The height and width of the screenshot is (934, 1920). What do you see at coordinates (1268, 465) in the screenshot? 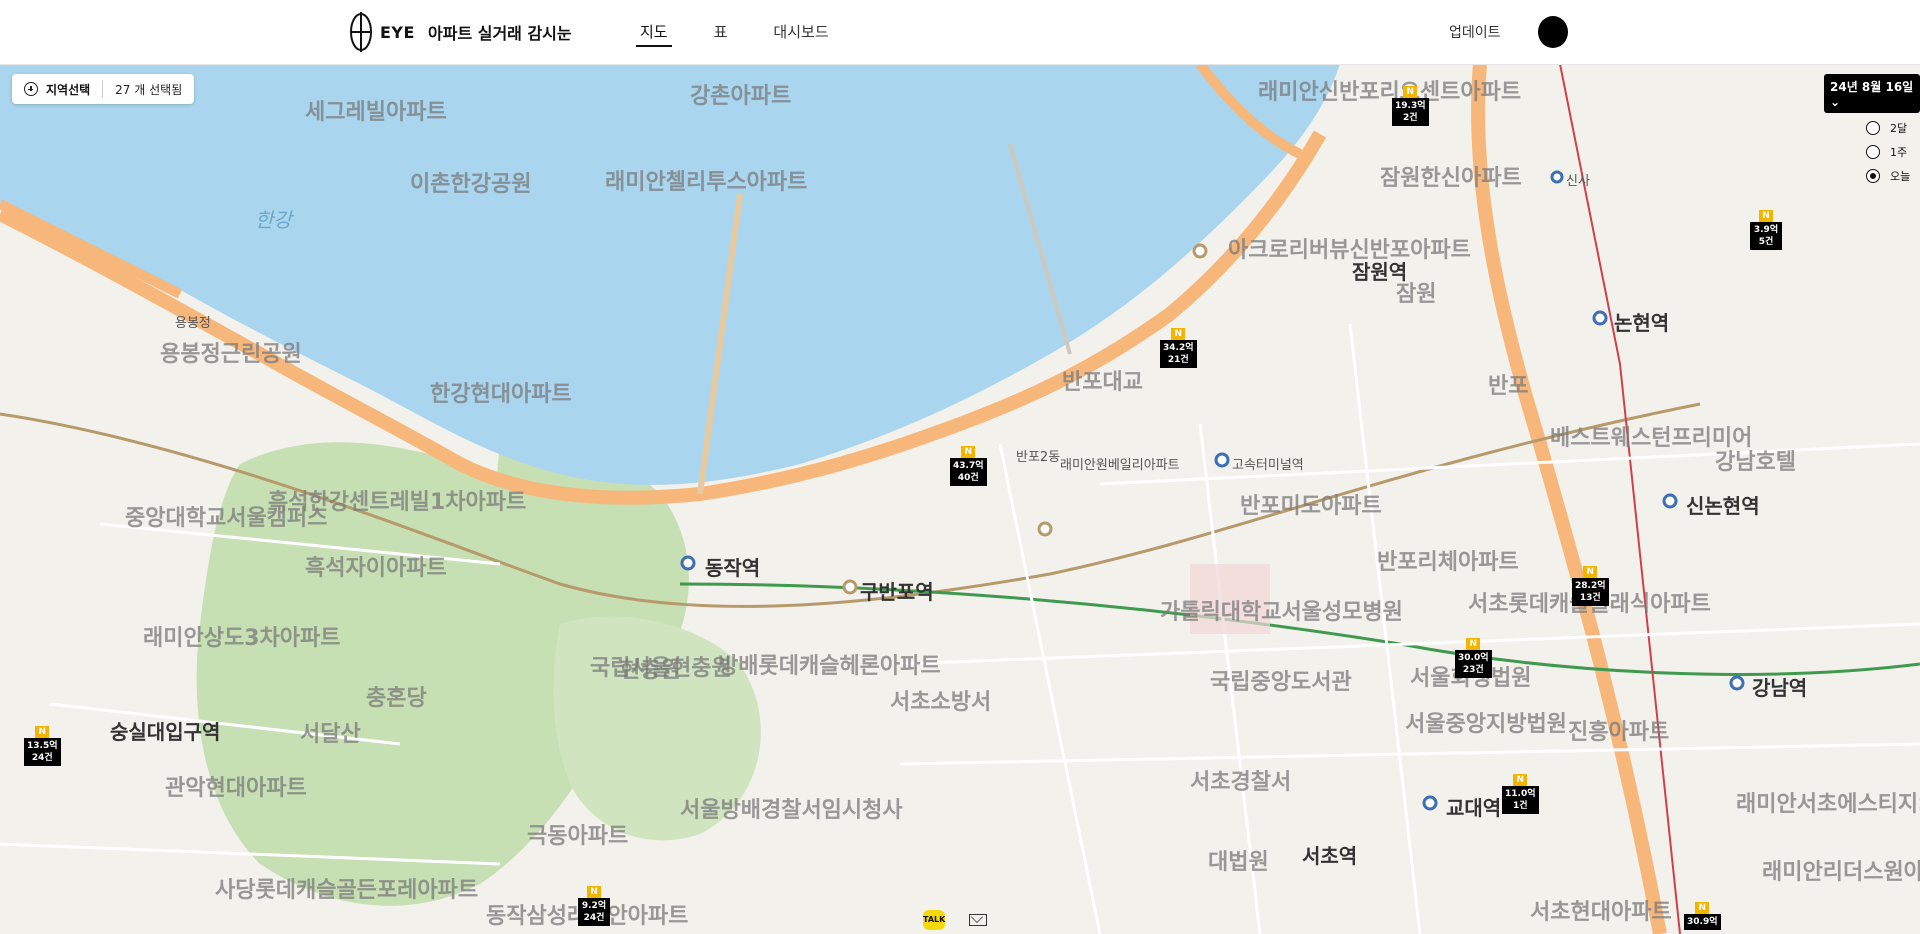
I see `station-label: 고속터미널역` at bounding box center [1268, 465].